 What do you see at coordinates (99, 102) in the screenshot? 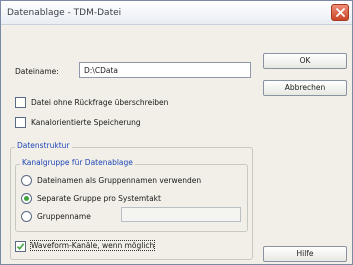
I see `overwrite-label: Datei ohne Rückfrage überschreiben` at bounding box center [99, 102].